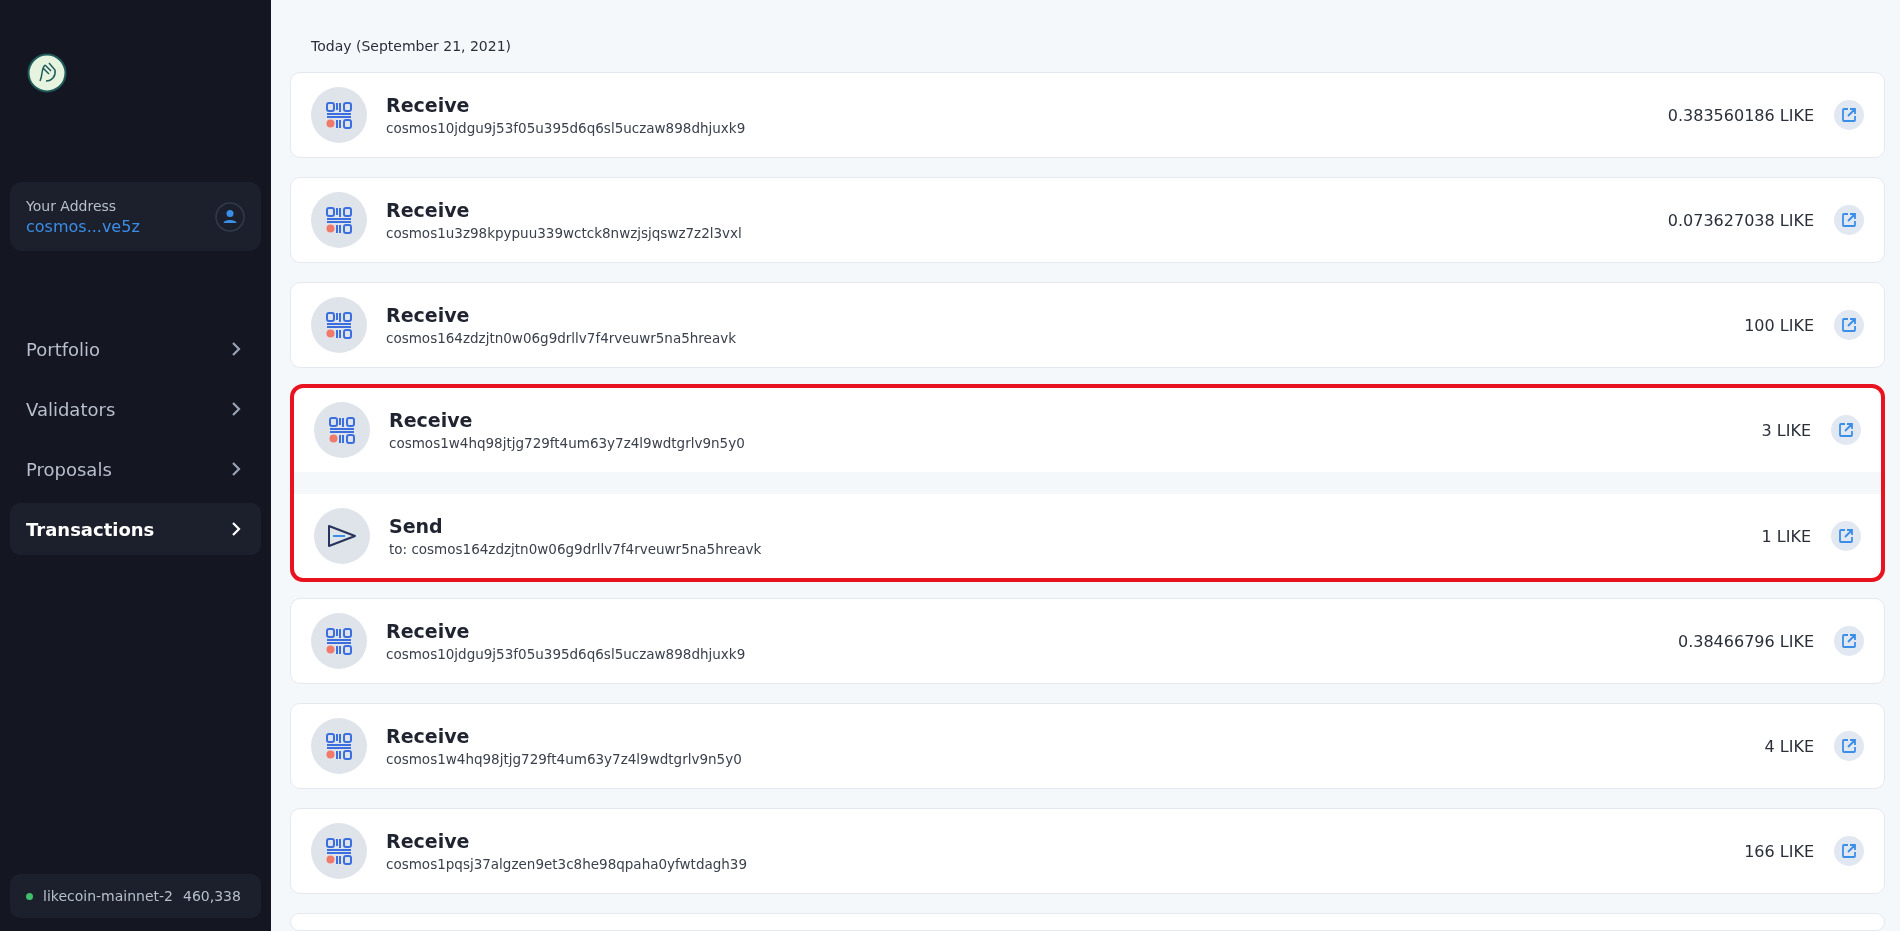 This screenshot has height=931, width=1900. Describe the element at coordinates (1779, 325) in the screenshot. I see `transaction-amount: 100 LIKE` at that location.